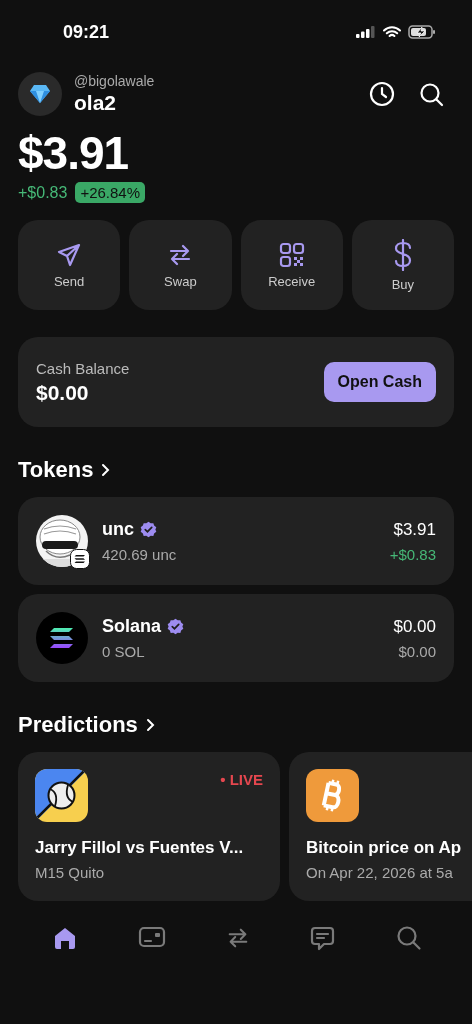  What do you see at coordinates (402, 265) in the screenshot?
I see `buy-button: Buy` at bounding box center [402, 265].